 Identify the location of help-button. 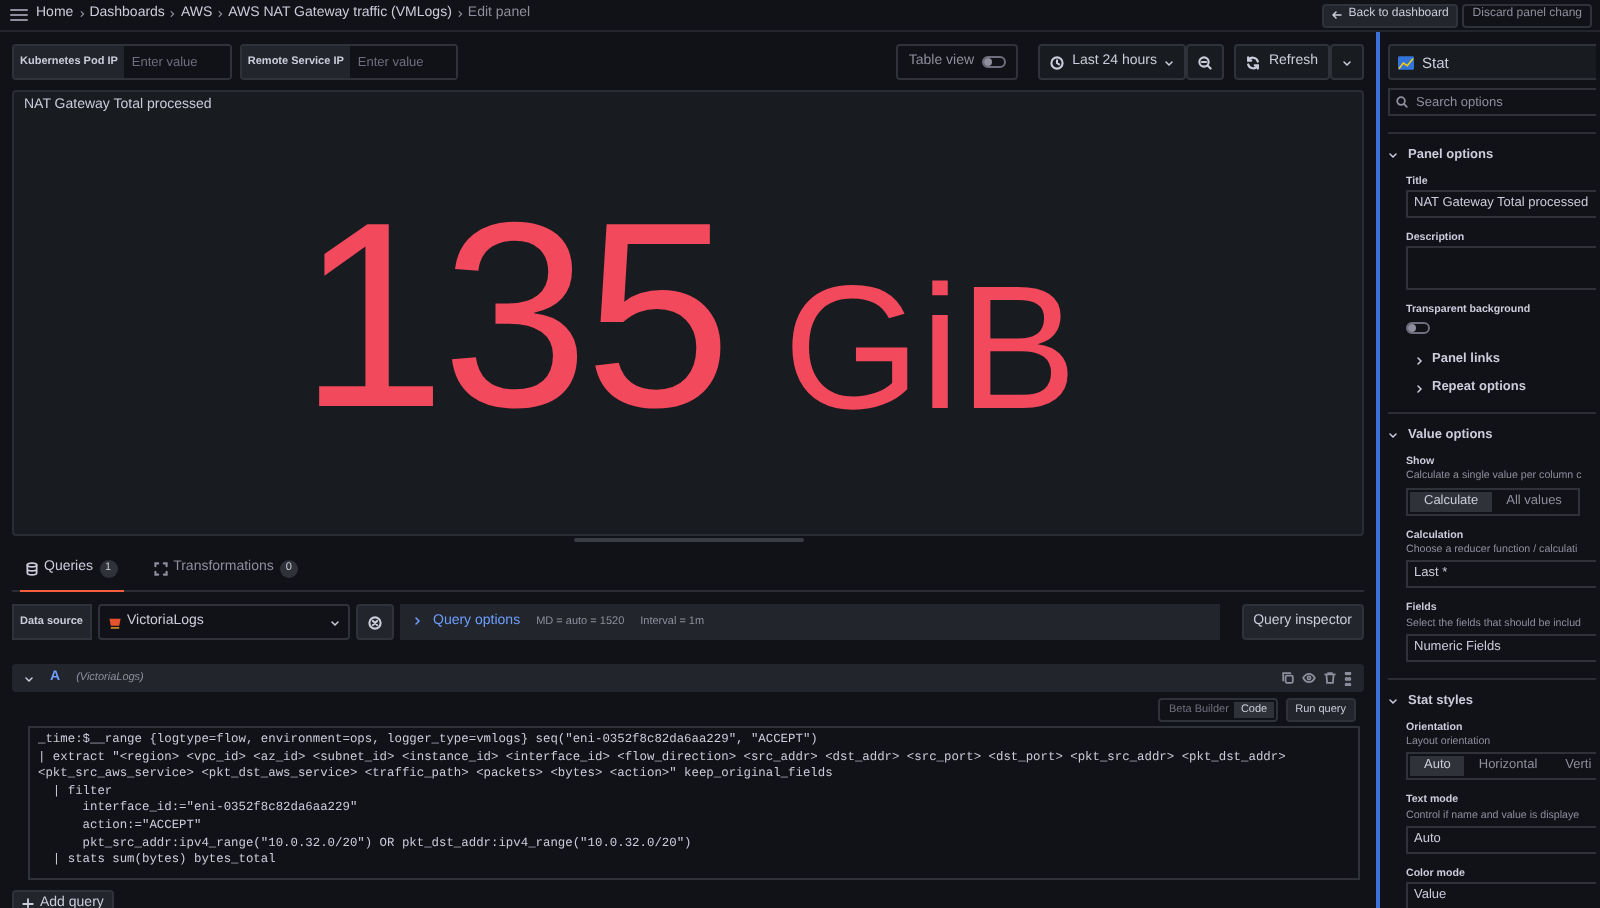
(374, 622).